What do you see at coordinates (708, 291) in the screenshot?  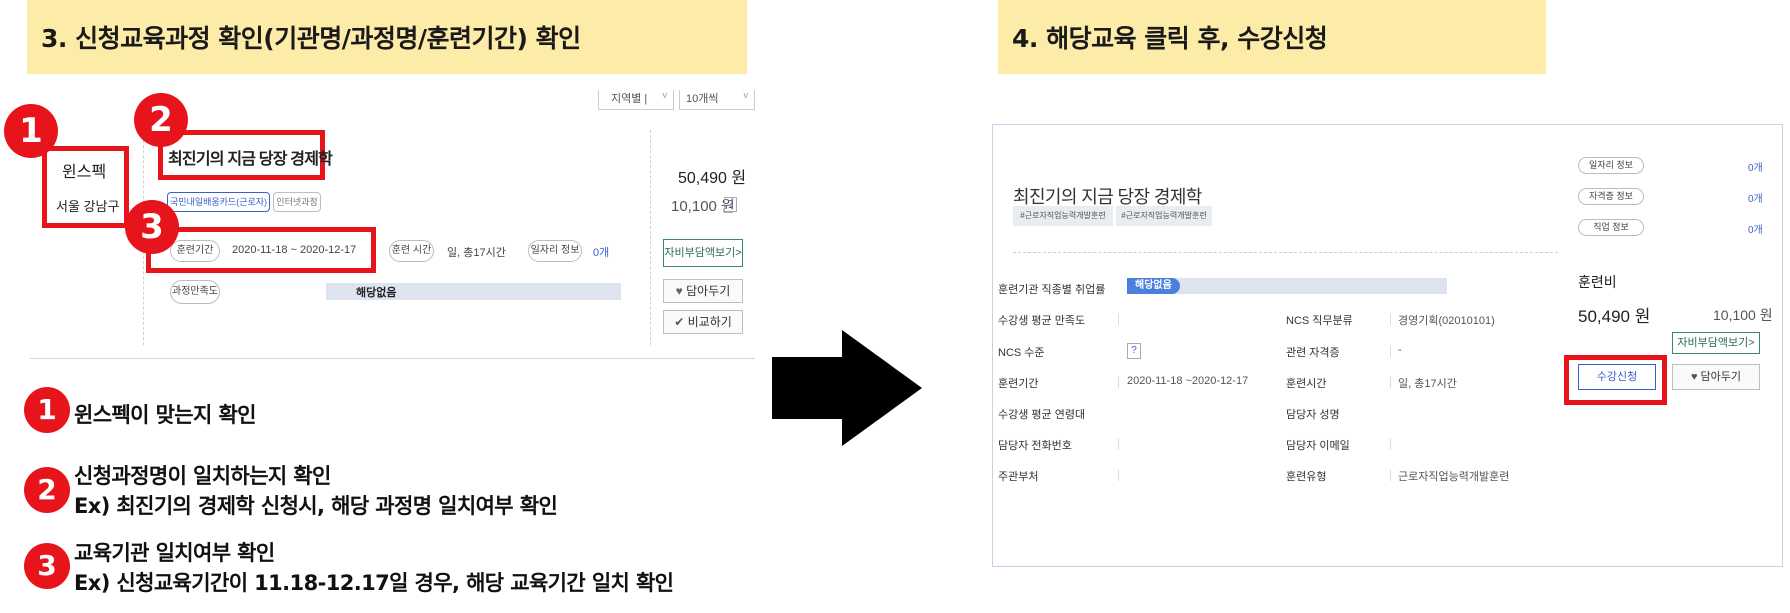 I see `wish-button-label: 담아두기` at bounding box center [708, 291].